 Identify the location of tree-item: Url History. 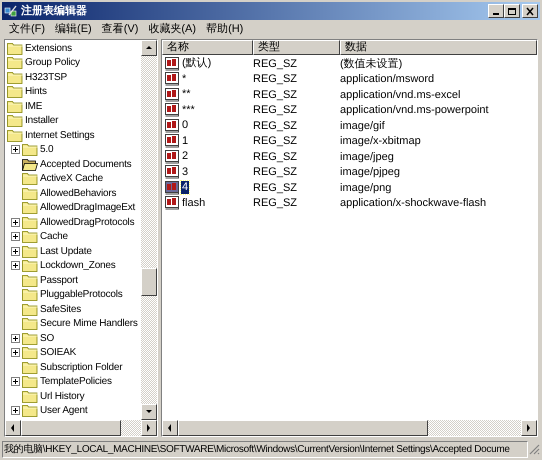
(62, 396).